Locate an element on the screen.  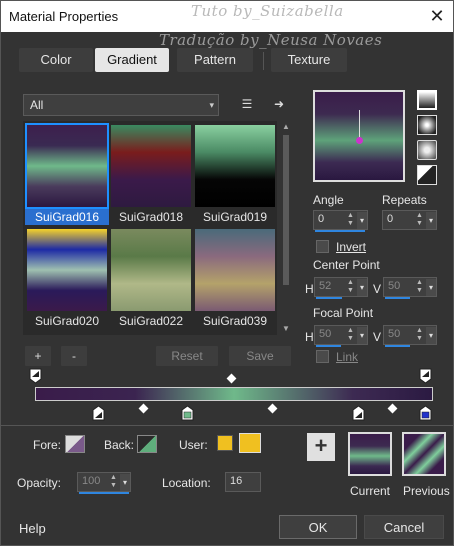
location-field: 16 is located at coordinates (243, 482).